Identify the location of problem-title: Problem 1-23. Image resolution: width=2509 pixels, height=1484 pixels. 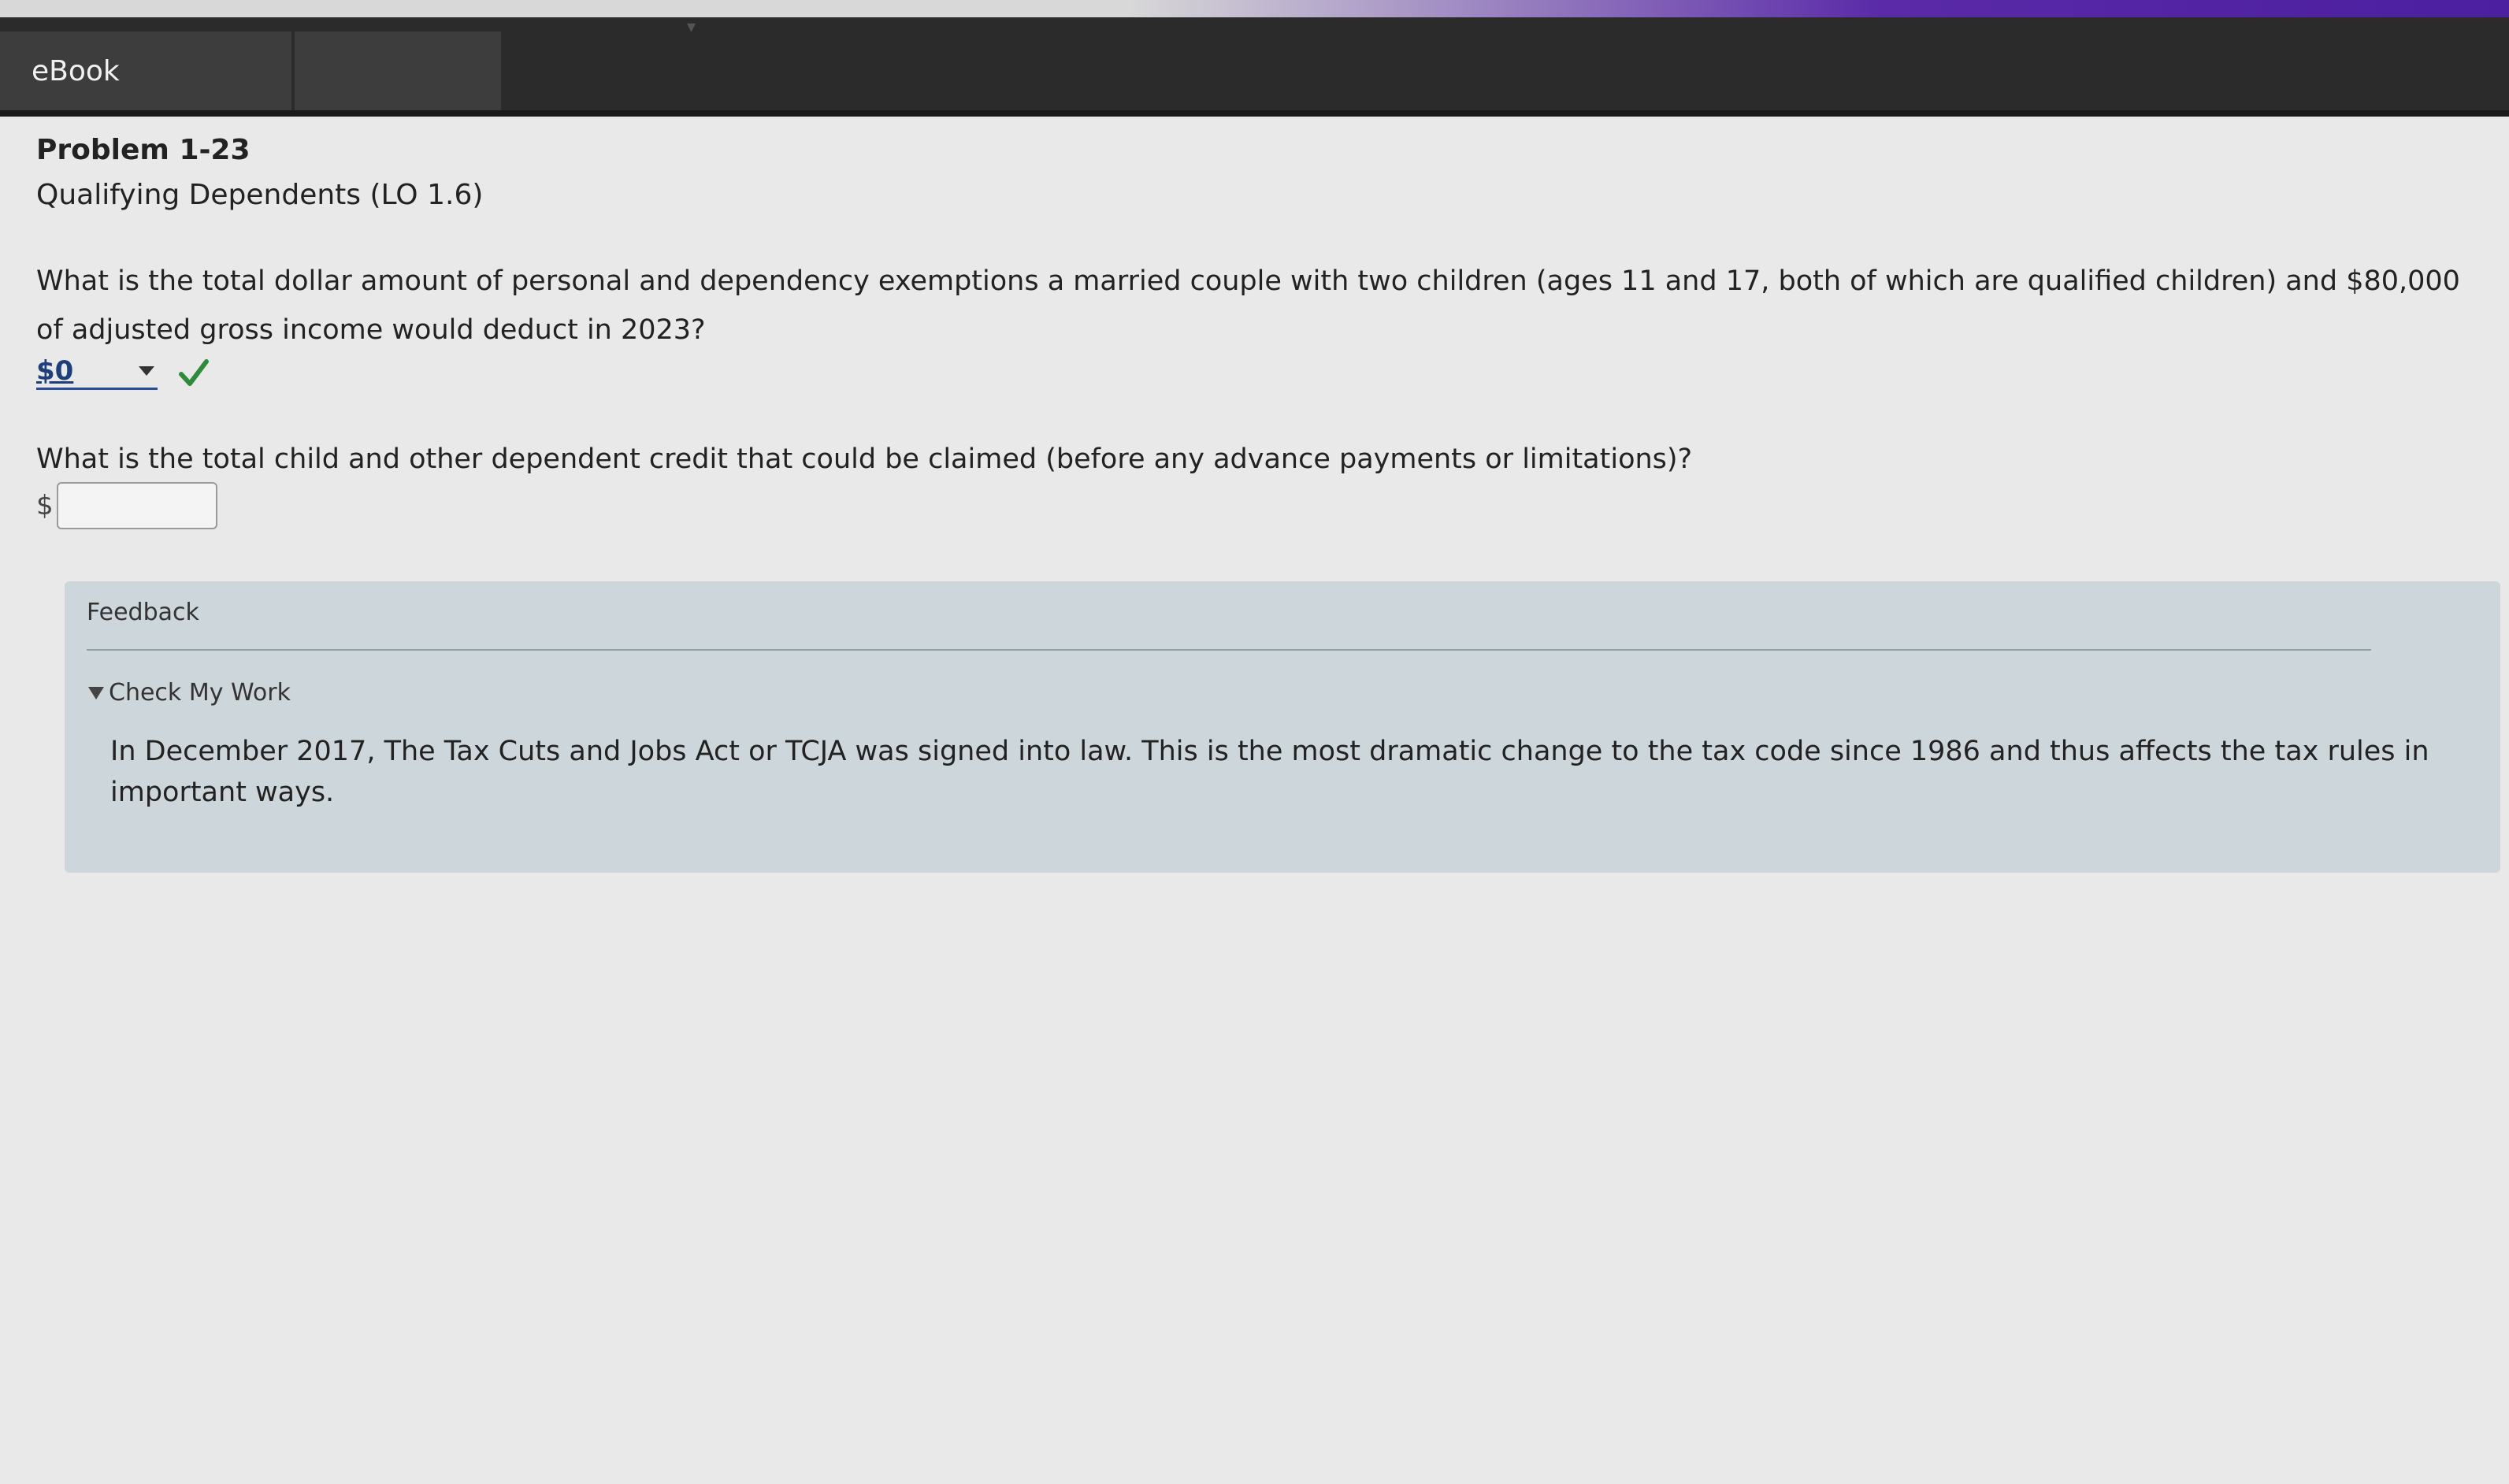
(143, 150).